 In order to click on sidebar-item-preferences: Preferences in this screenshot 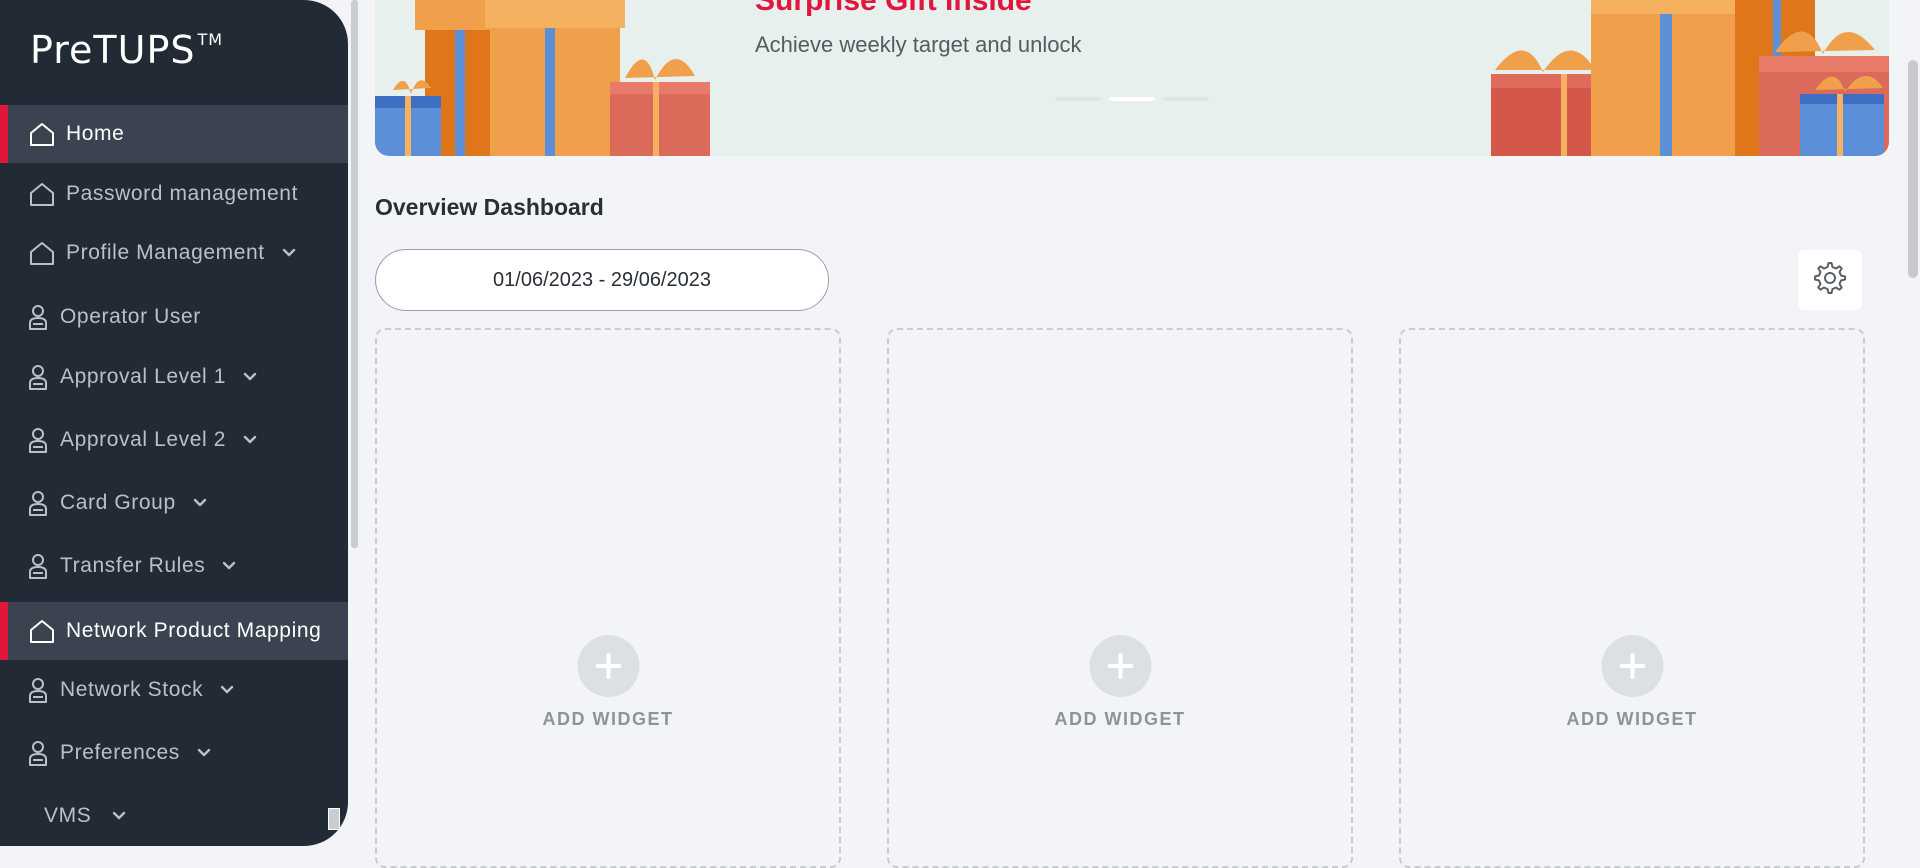, I will do `click(174, 753)`.